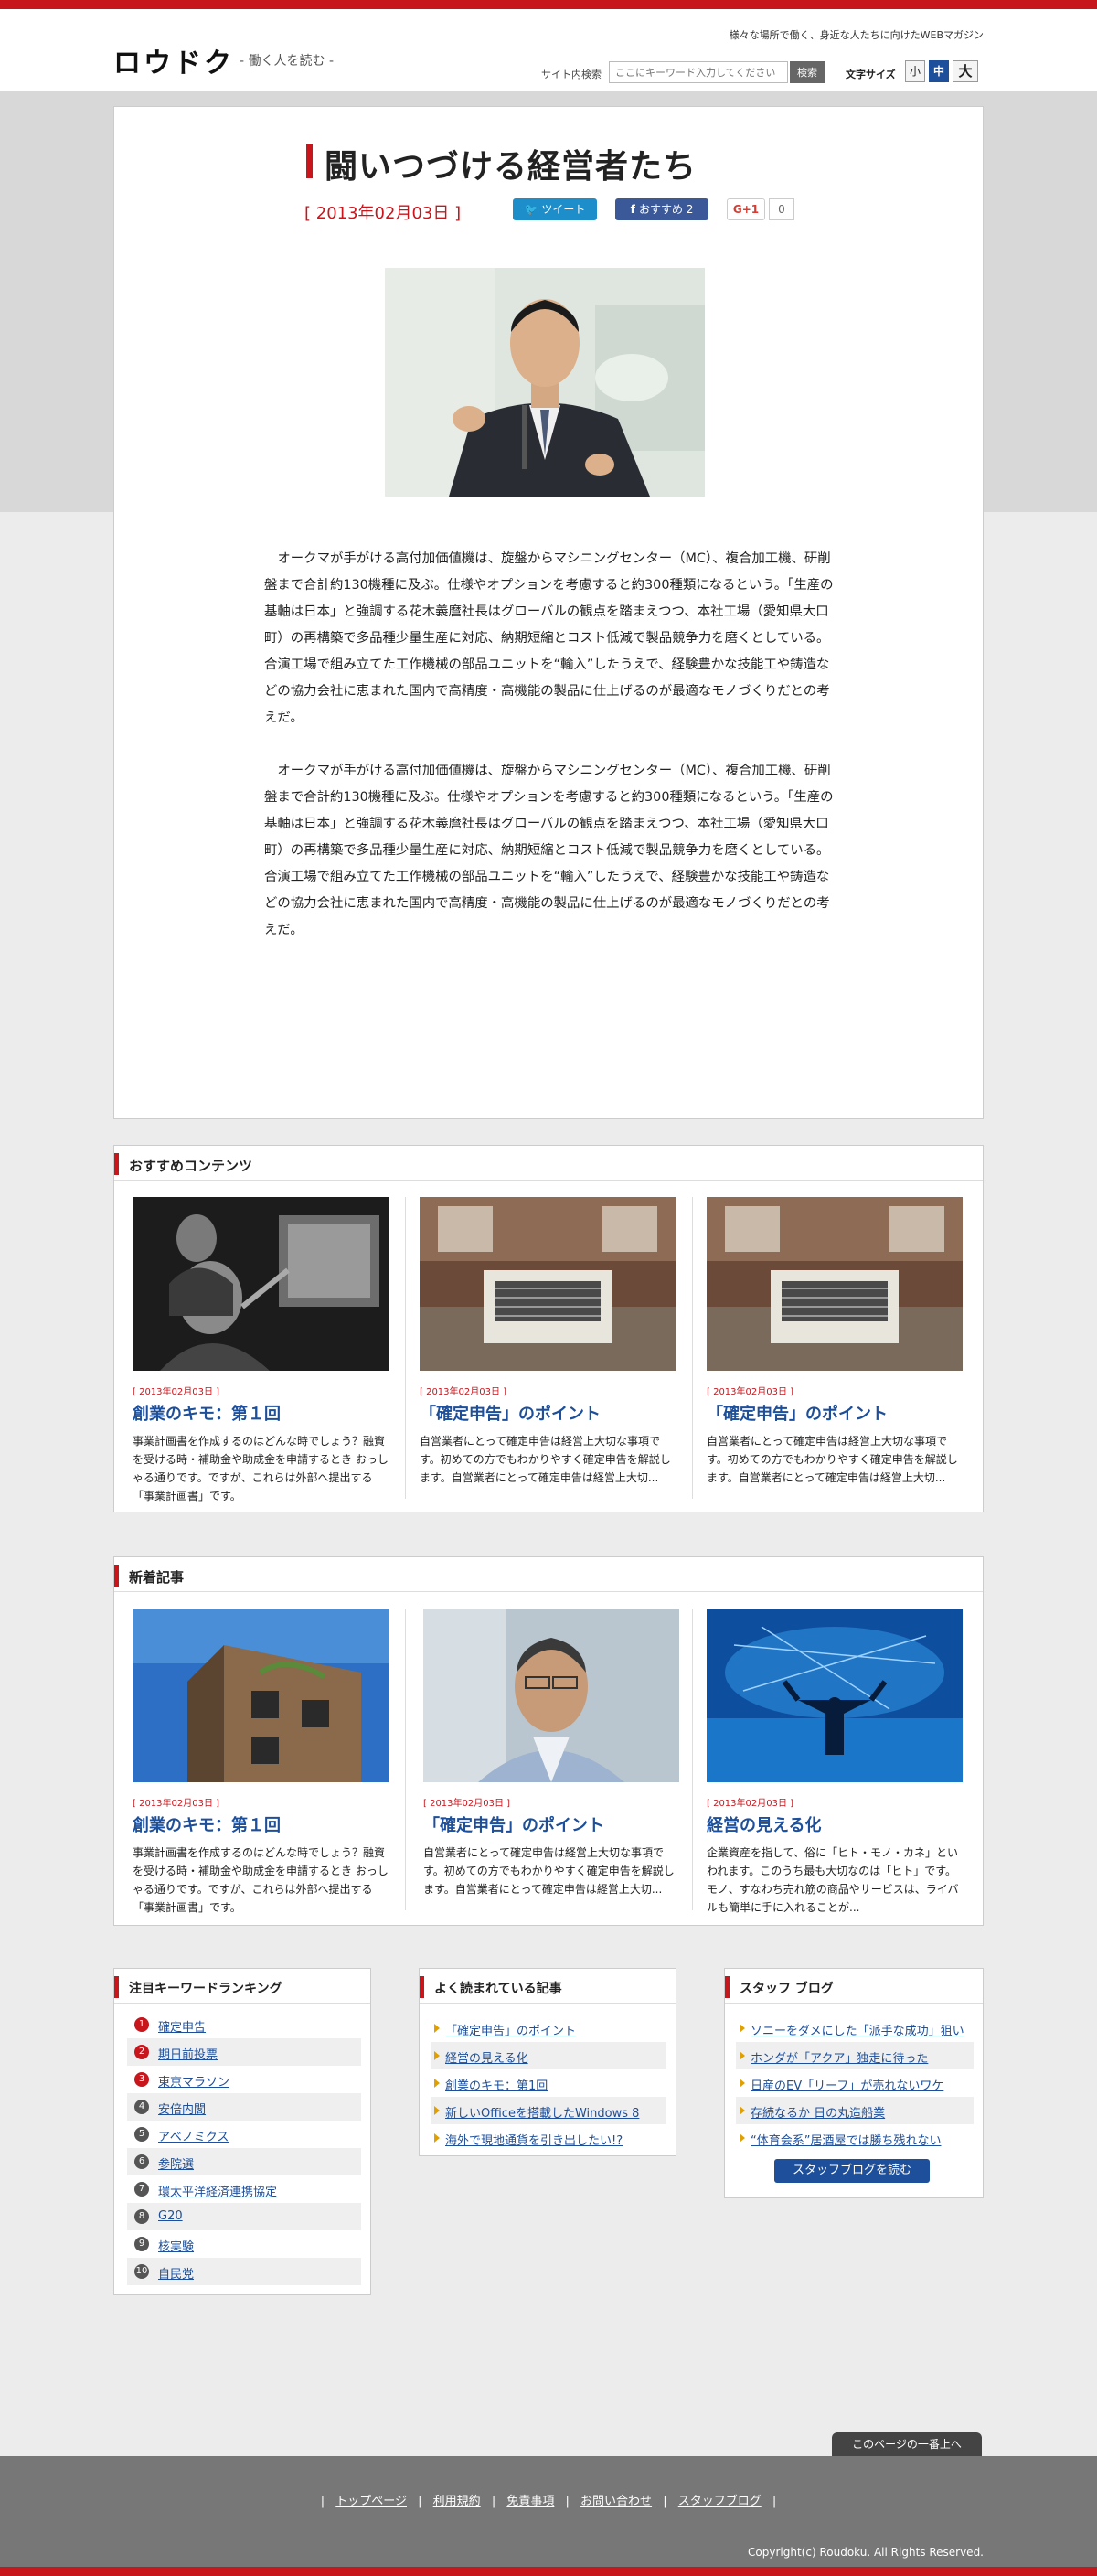 The image size is (1097, 2576). Describe the element at coordinates (510, 2029) in the screenshot. I see `popular-link: 「確定申告」のポイント` at that location.